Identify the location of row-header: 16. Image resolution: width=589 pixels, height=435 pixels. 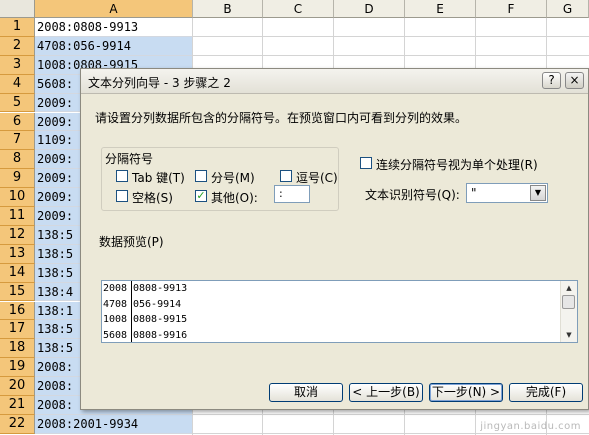
(17, 311).